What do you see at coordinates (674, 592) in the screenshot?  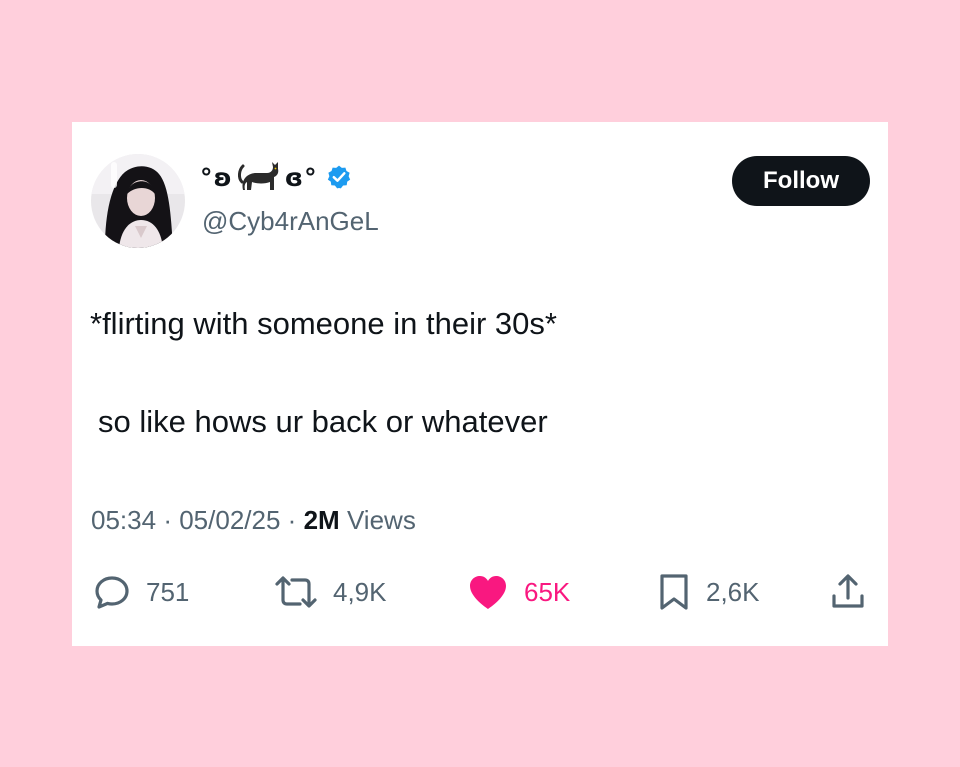 I see `bookmark-icon` at bounding box center [674, 592].